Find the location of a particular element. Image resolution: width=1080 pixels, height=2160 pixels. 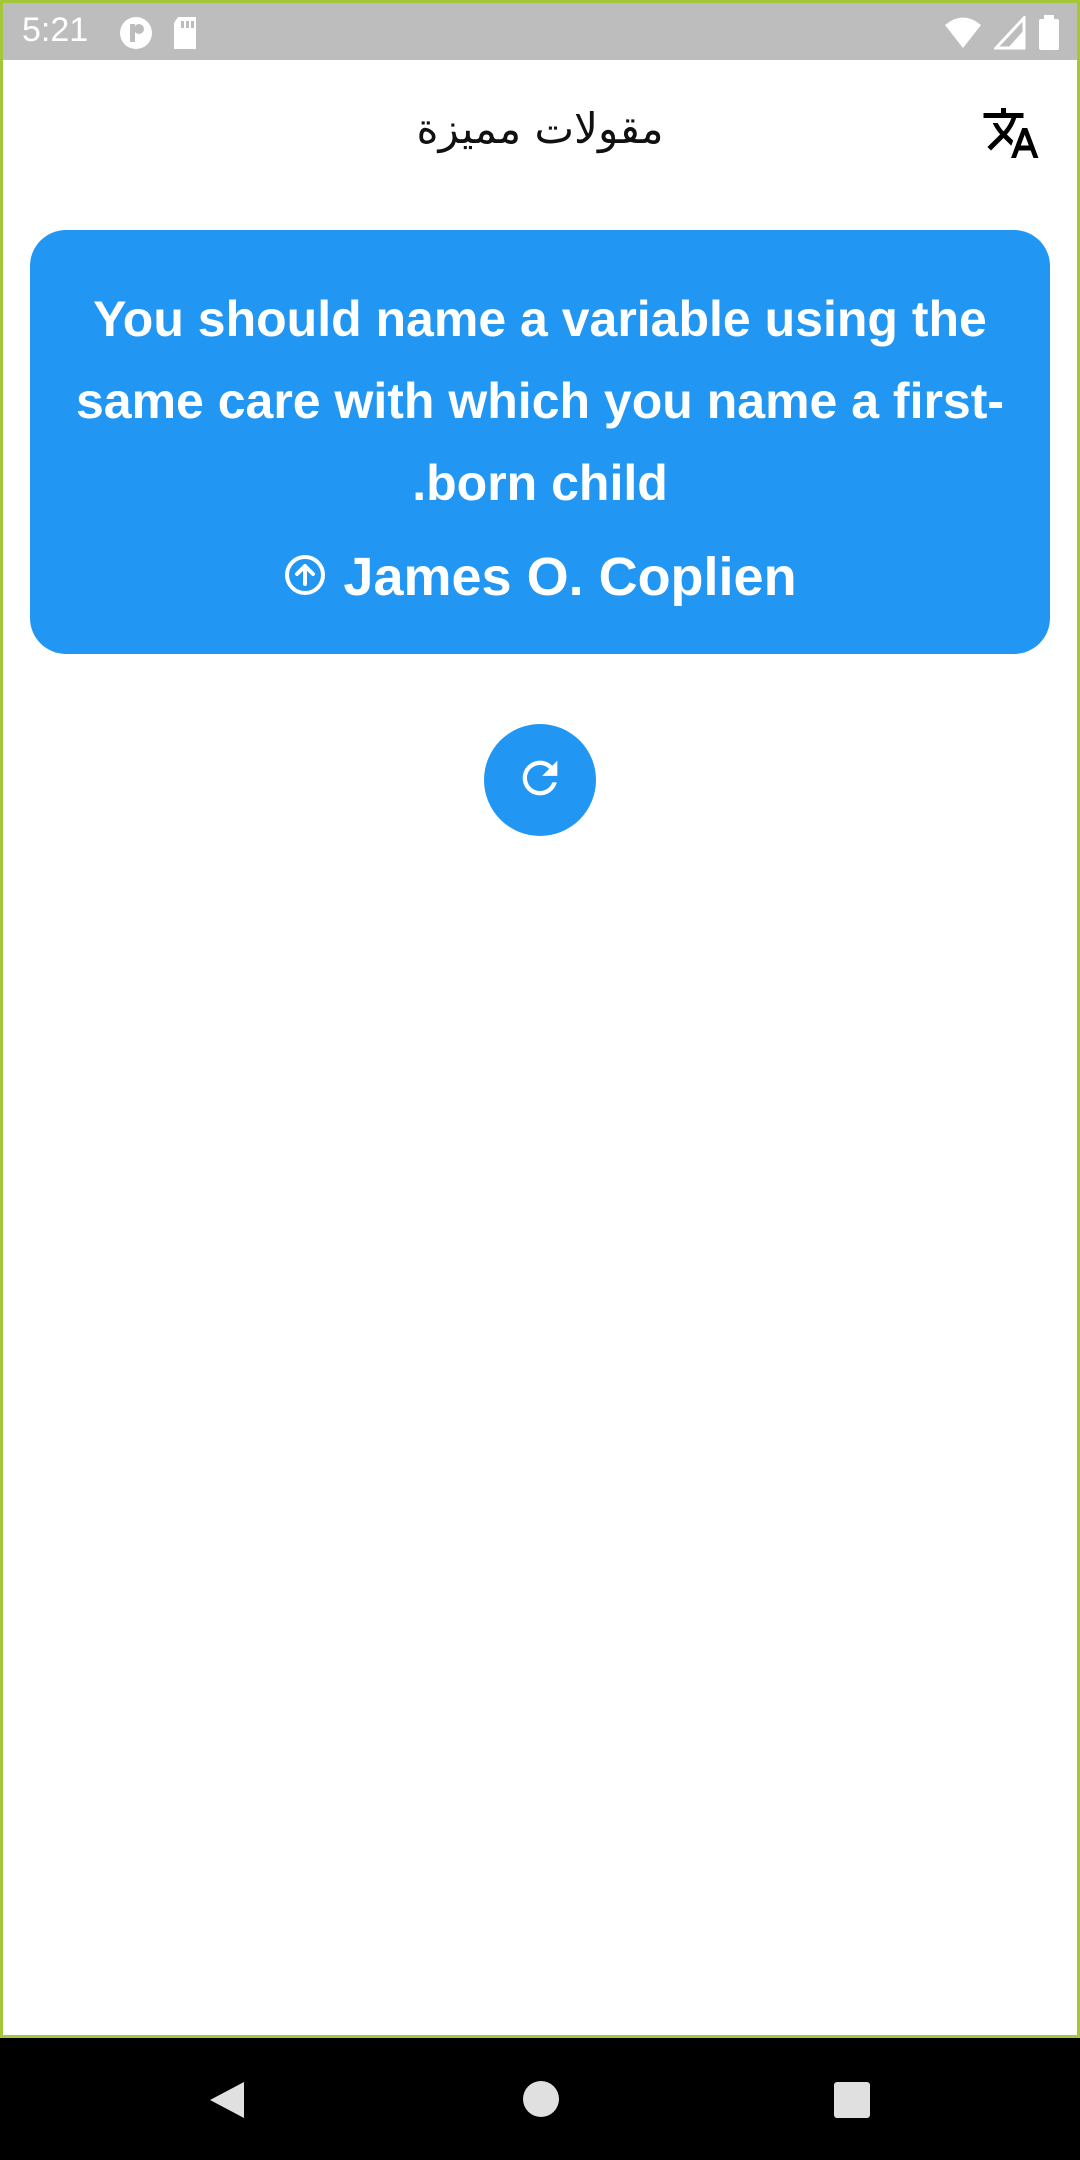

author-row: James O. Coplien is located at coordinates (540, 577).